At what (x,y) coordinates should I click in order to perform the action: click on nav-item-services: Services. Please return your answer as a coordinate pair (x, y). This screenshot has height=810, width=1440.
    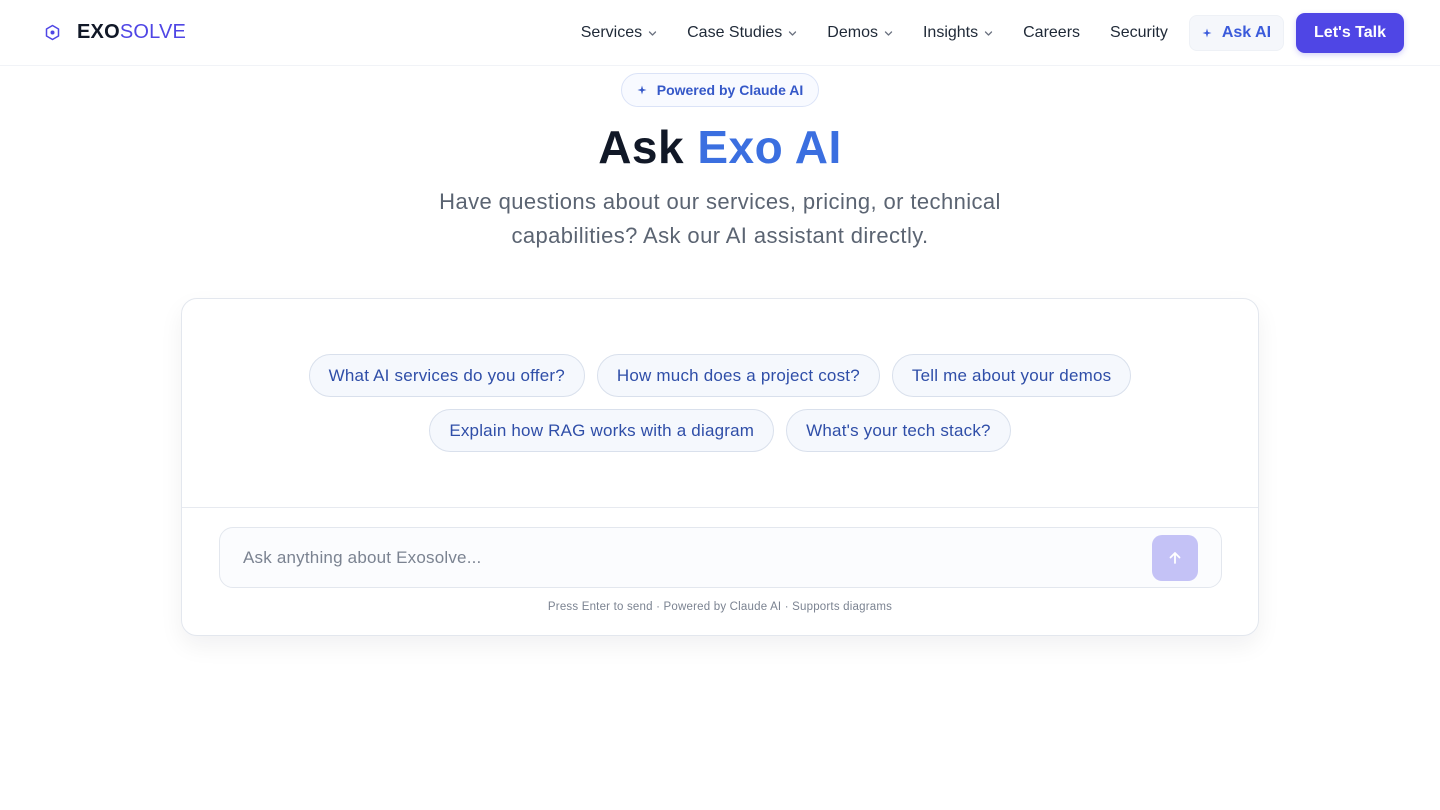
    Looking at the image, I should click on (619, 33).